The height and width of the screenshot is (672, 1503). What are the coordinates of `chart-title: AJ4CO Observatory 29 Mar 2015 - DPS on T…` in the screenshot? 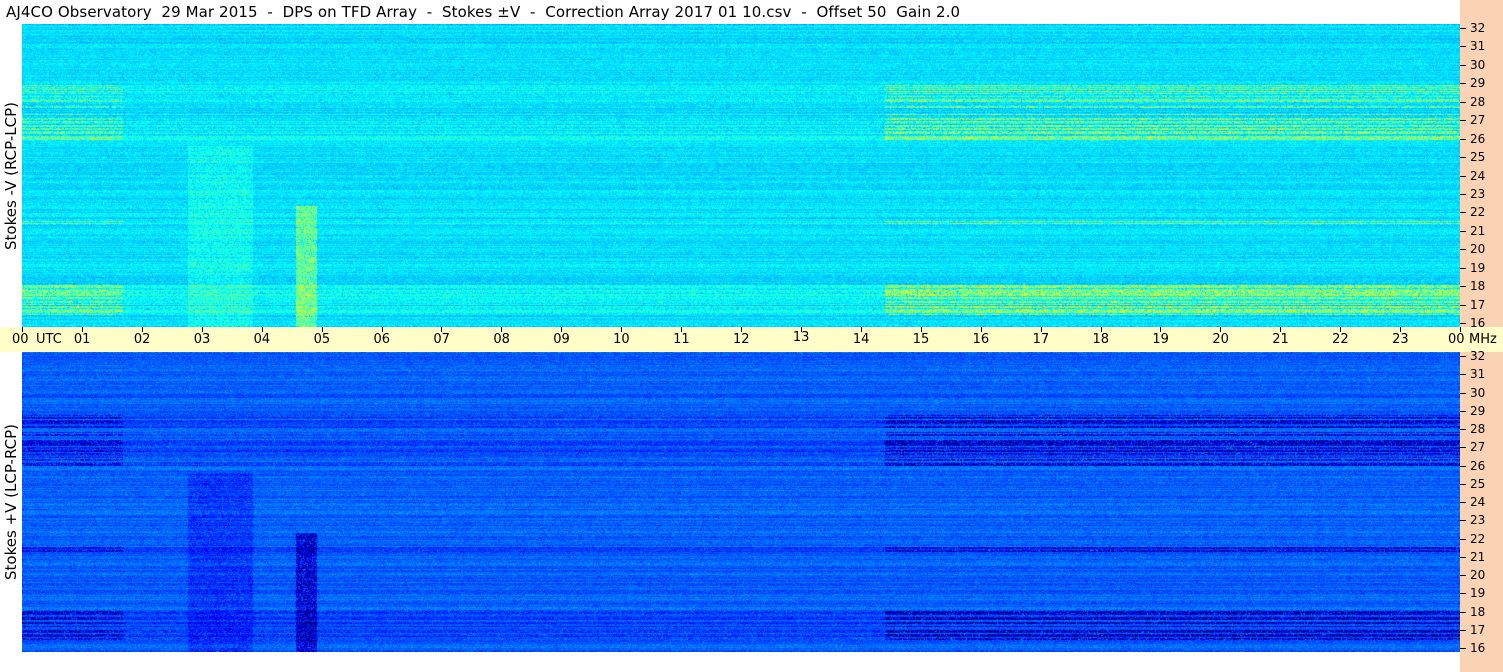 It's located at (483, 12).